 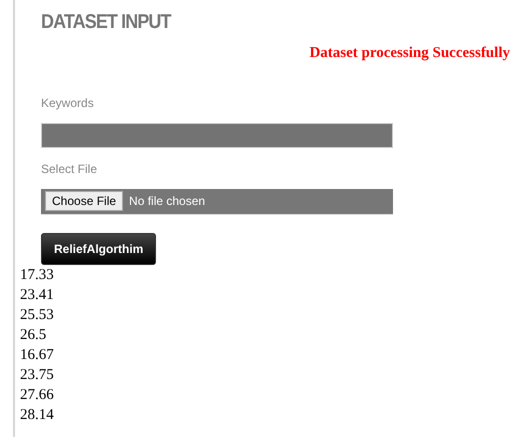 What do you see at coordinates (98, 248) in the screenshot?
I see `relief-algorithm-button: ReliefAlgorthim` at bounding box center [98, 248].